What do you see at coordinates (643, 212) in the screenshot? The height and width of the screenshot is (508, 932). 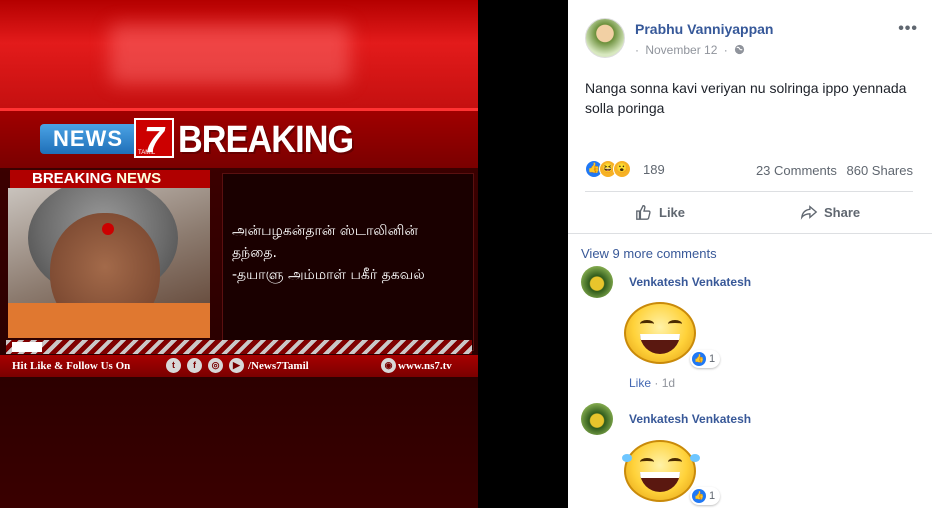 I see `thumbs-up-icon` at bounding box center [643, 212].